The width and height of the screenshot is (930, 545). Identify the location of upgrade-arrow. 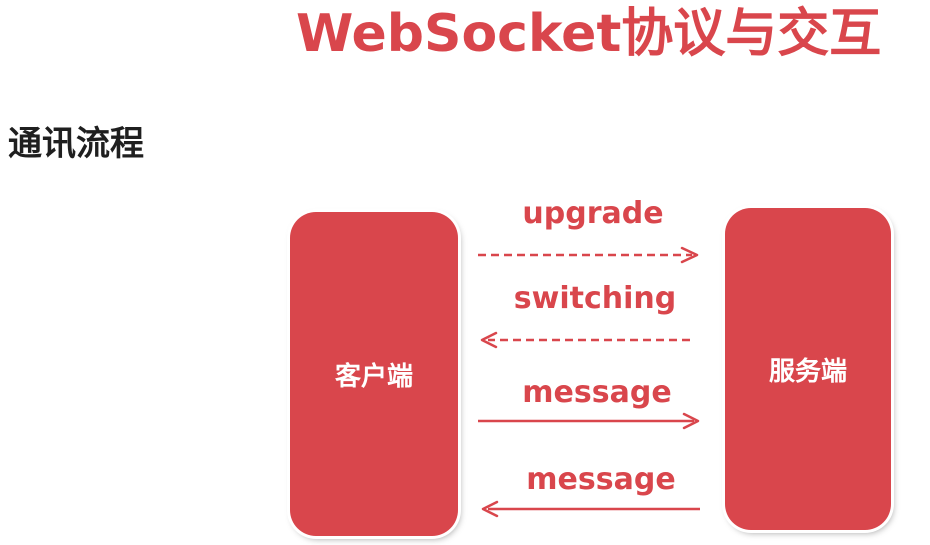
(588, 255).